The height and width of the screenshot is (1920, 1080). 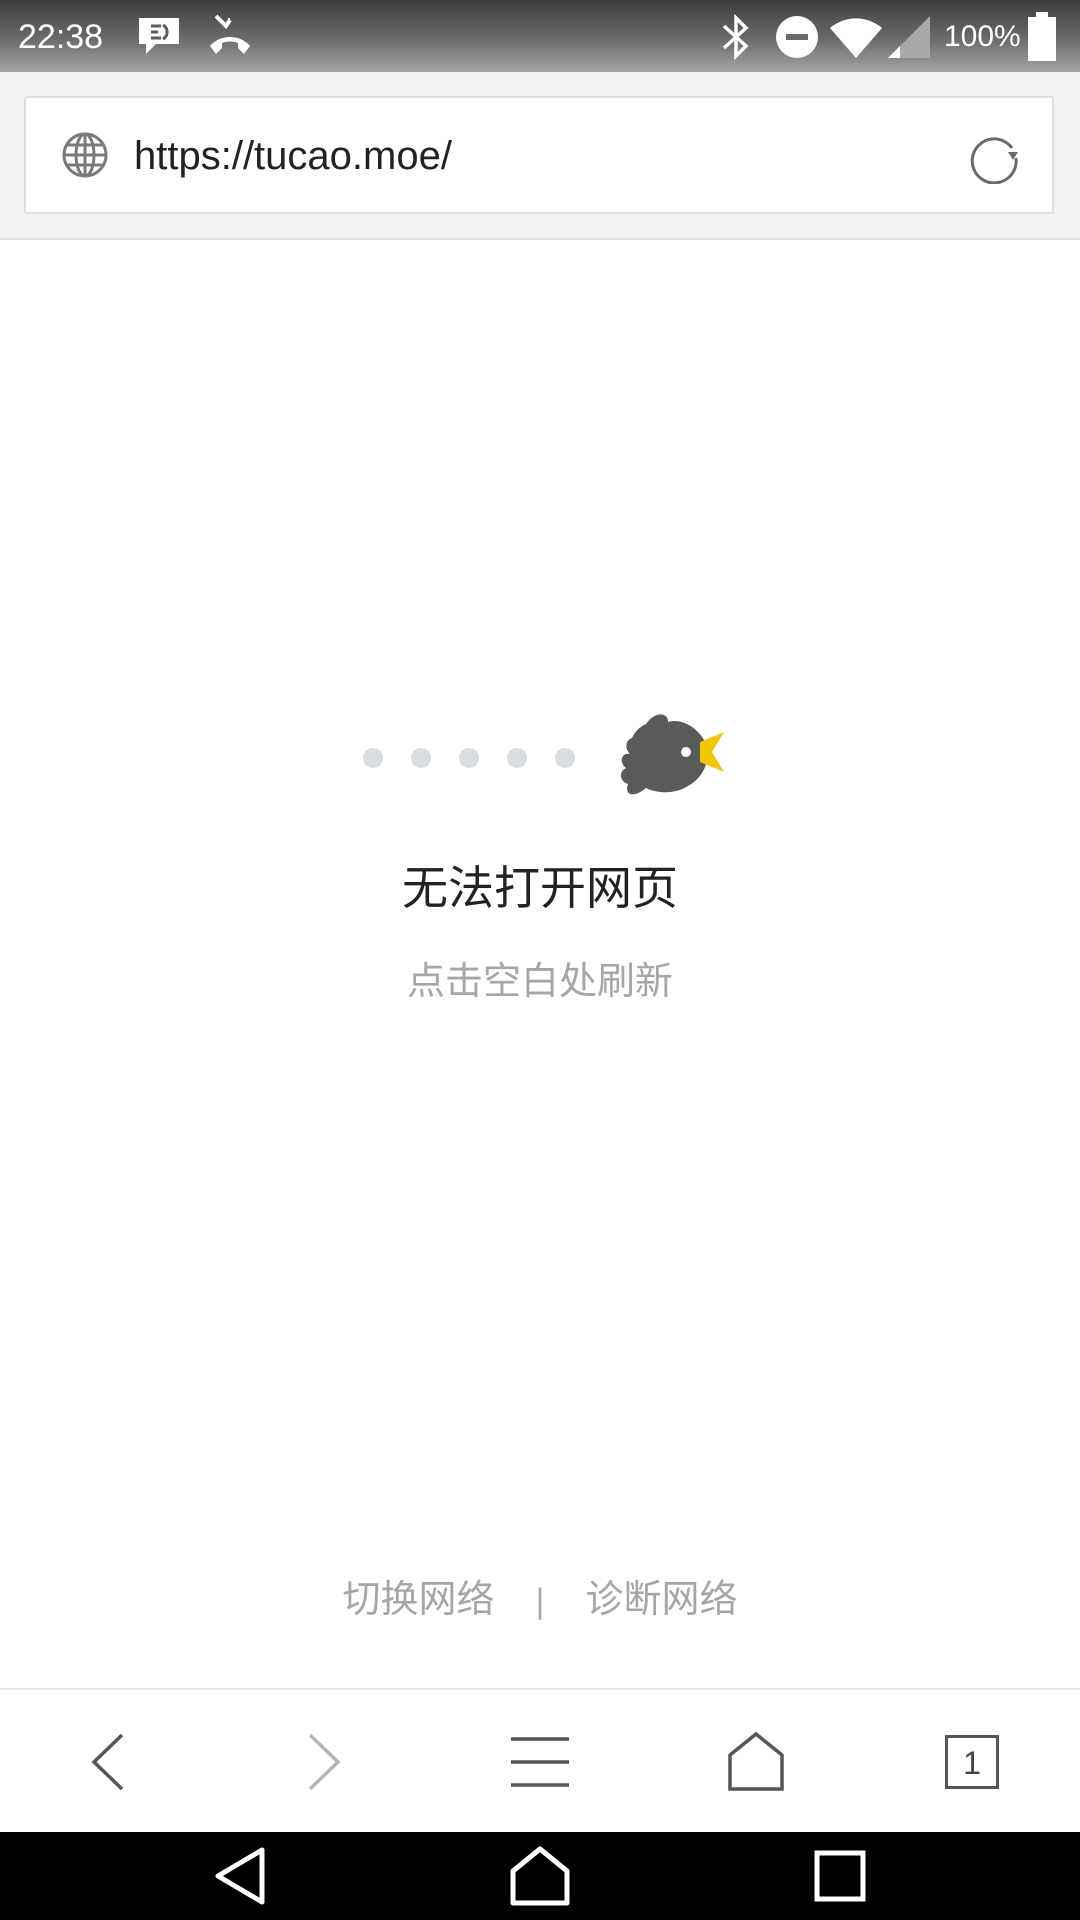 I want to click on back-icon, so click(x=107, y=1762).